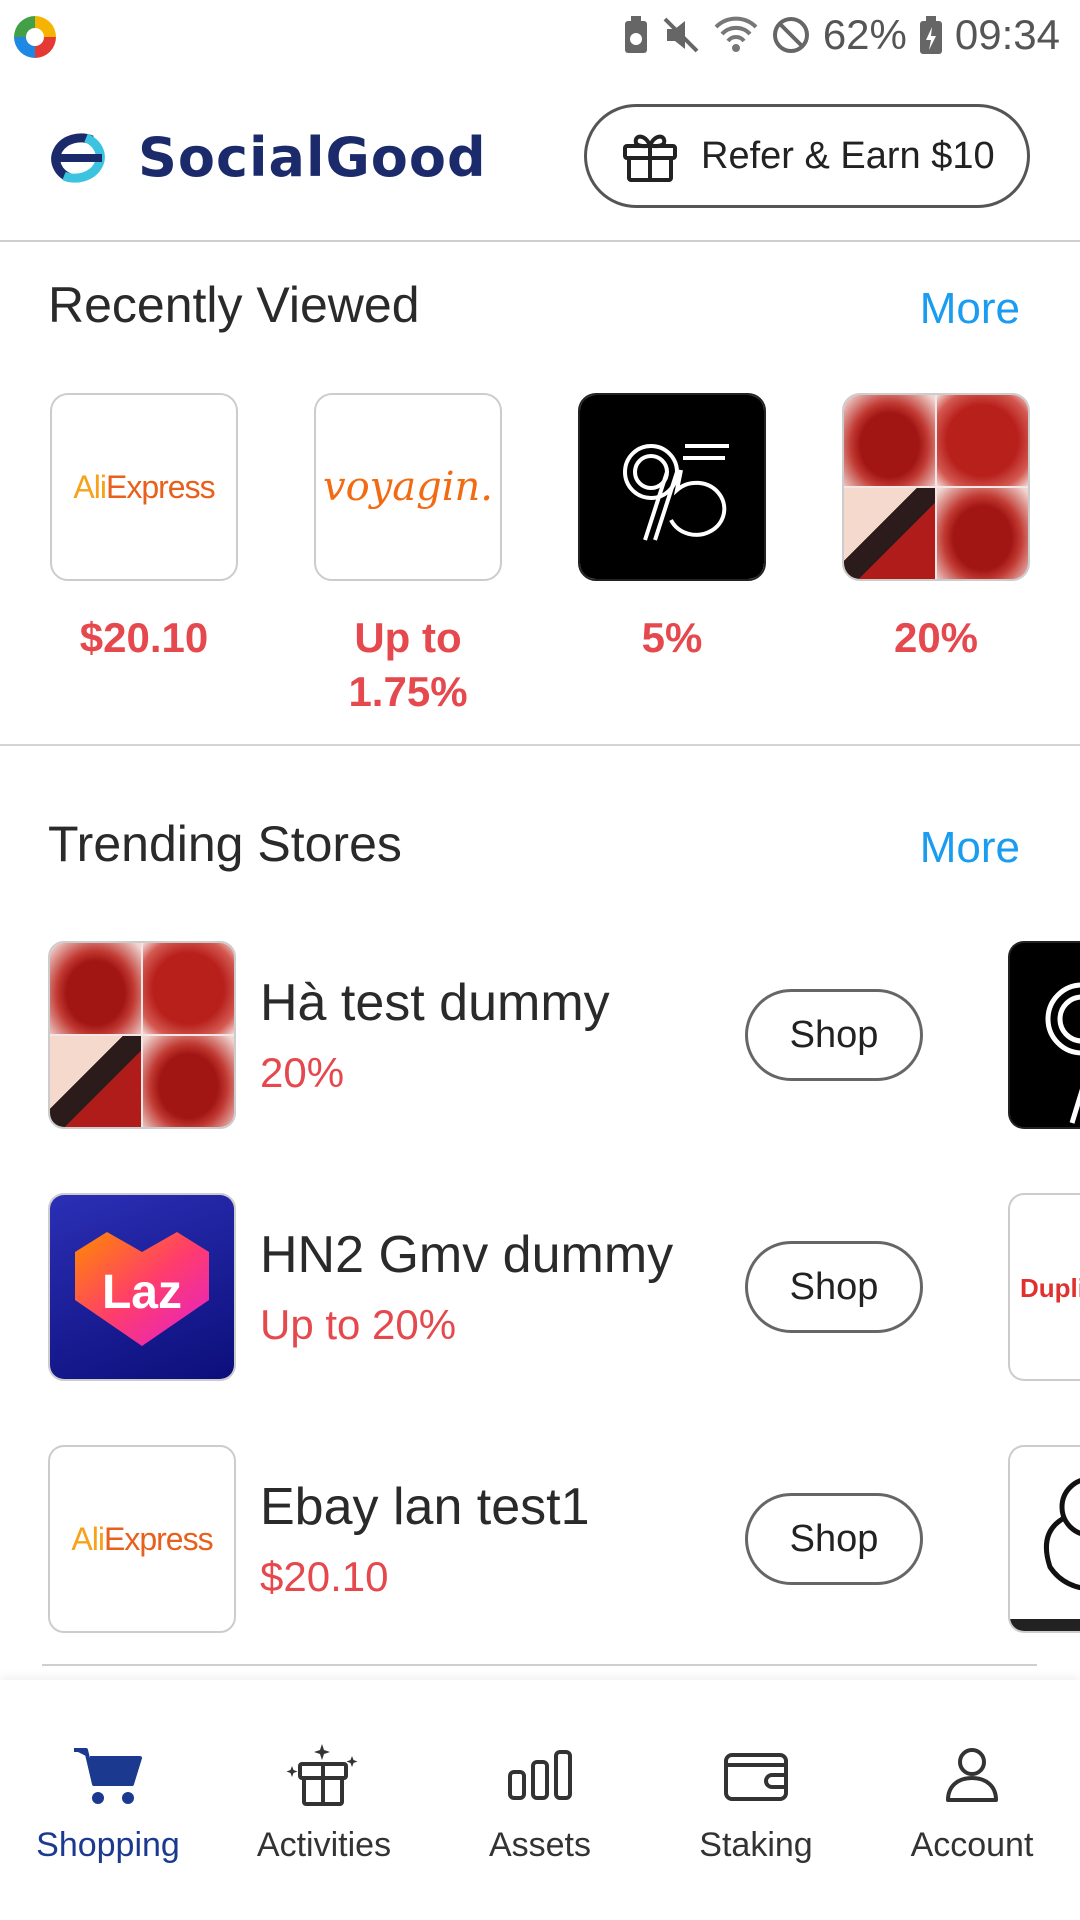 The height and width of the screenshot is (1920, 1080). I want to click on status-bar: 62% 09:34, so click(540, 35).